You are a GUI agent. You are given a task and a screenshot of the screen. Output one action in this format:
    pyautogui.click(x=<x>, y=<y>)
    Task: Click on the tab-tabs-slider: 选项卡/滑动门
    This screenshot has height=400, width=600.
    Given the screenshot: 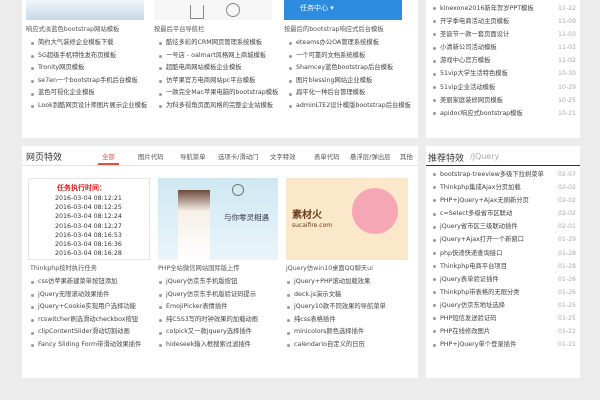 What is the action you would take?
    pyautogui.click(x=238, y=156)
    